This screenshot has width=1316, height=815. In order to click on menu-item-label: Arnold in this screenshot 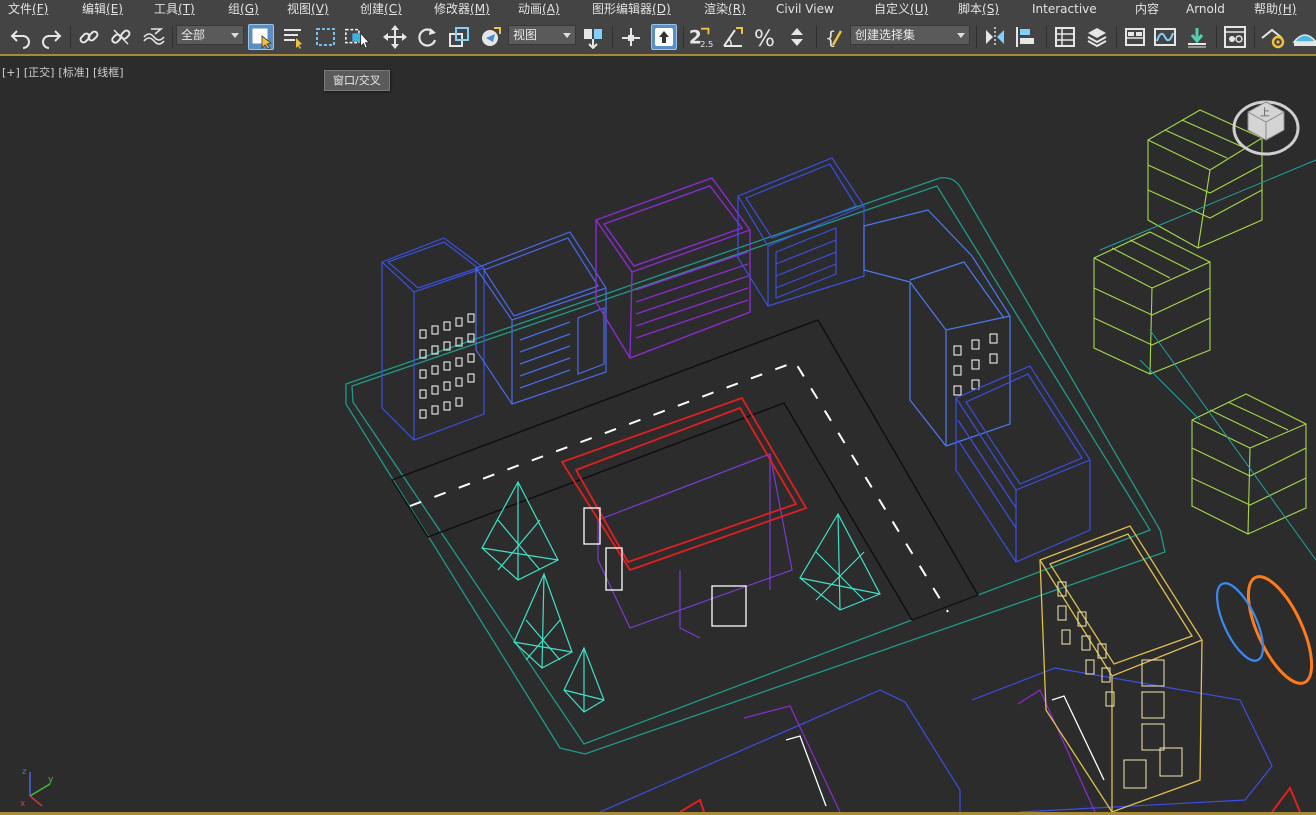, I will do `click(1205, 9)`.